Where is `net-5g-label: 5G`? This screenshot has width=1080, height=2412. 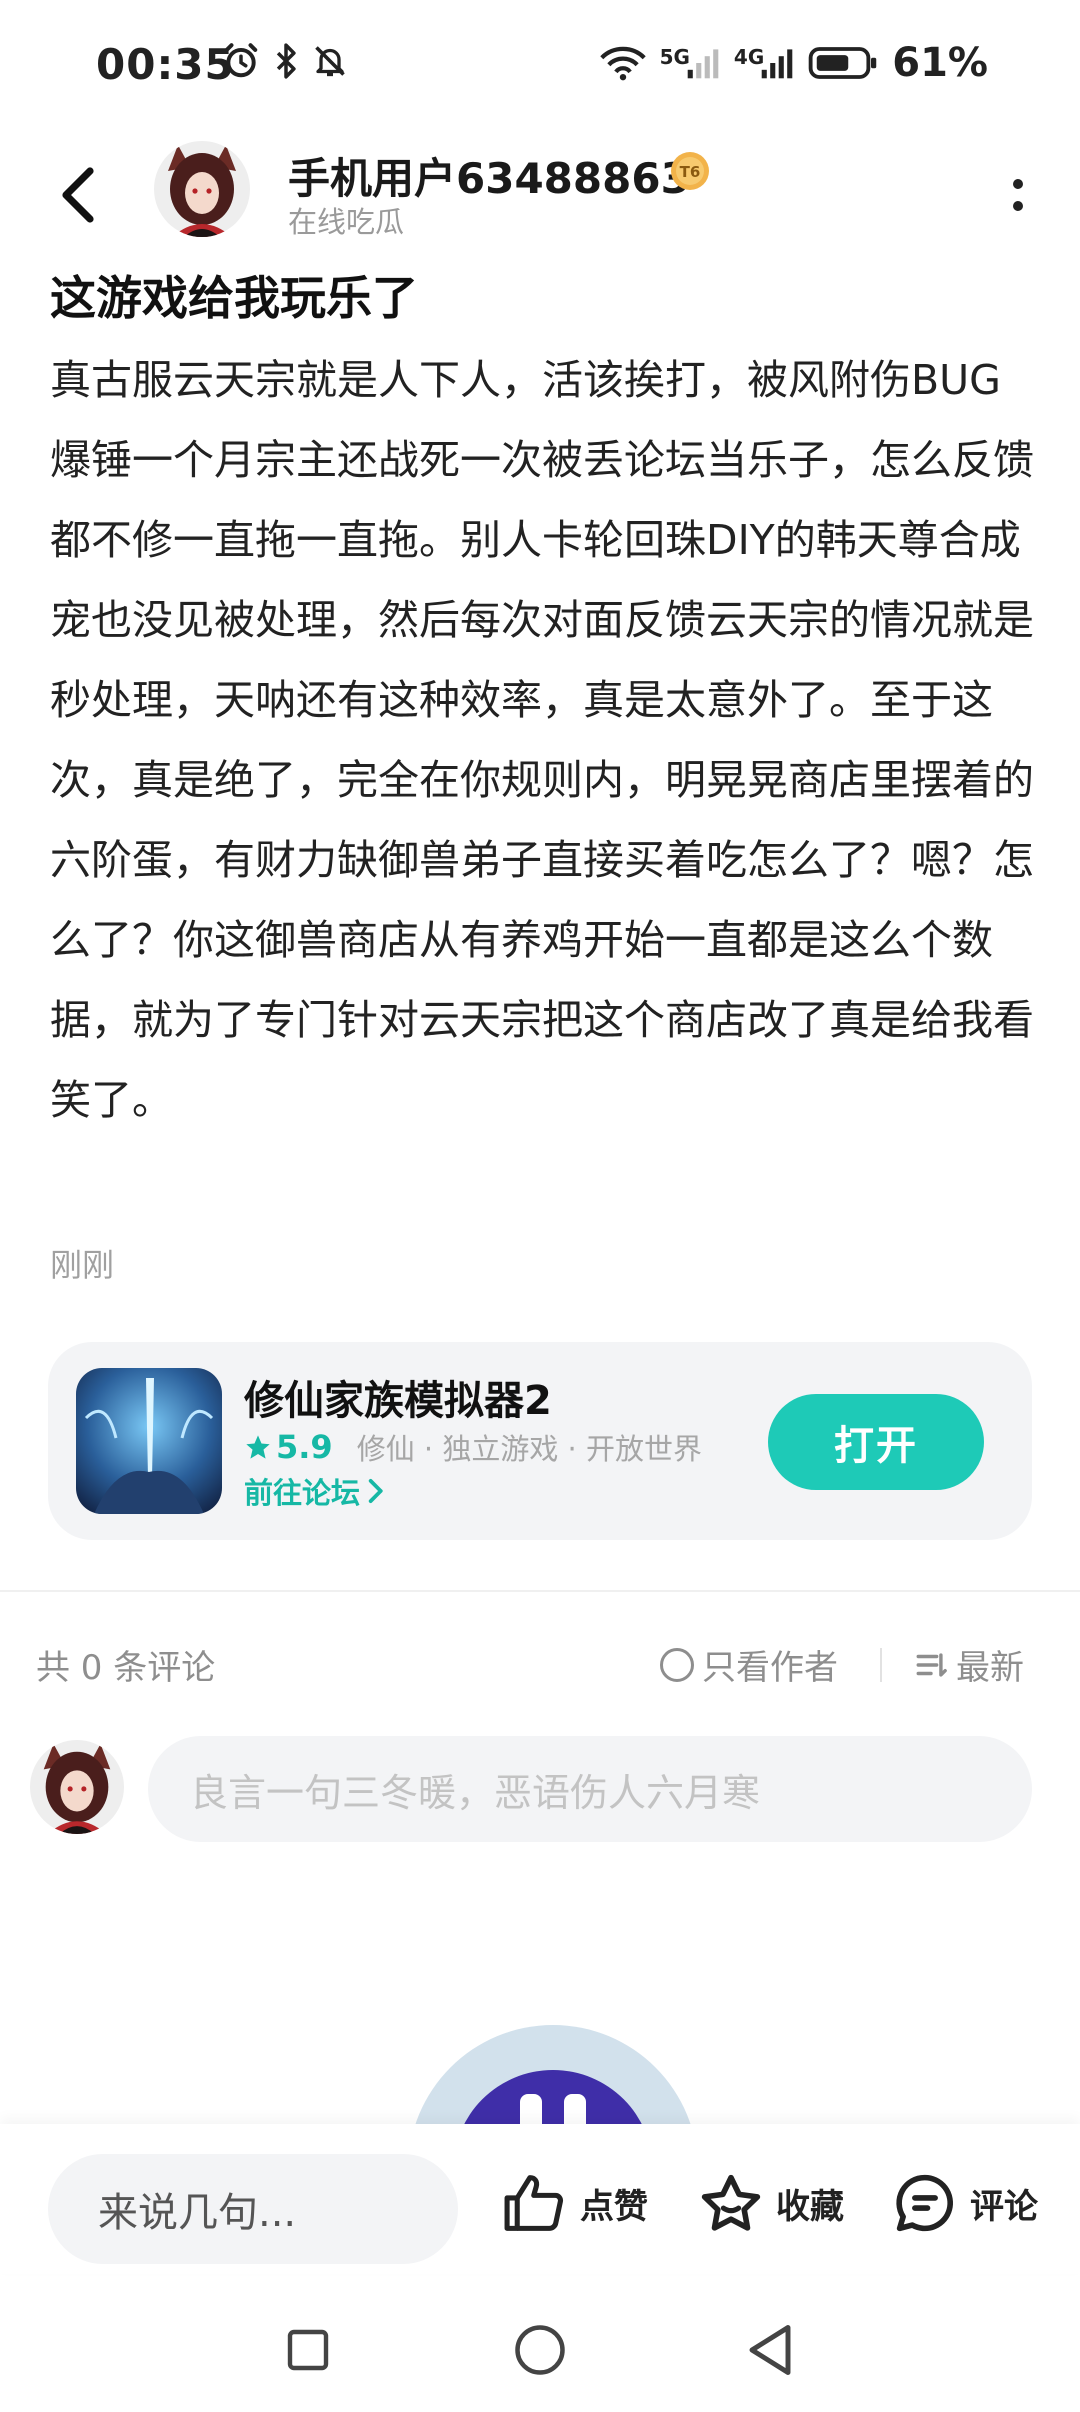
net-5g-label: 5G is located at coordinates (674, 57).